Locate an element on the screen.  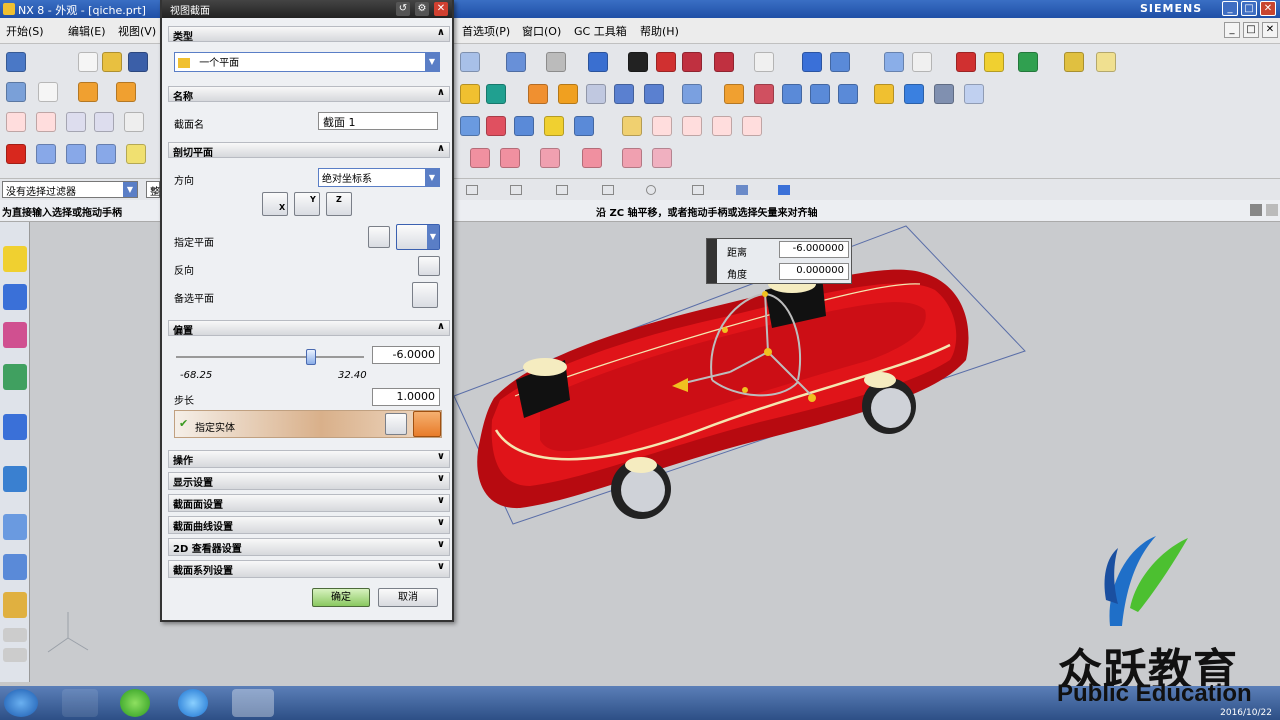
make-coaxial-icon is located at coordinates (792, 94).